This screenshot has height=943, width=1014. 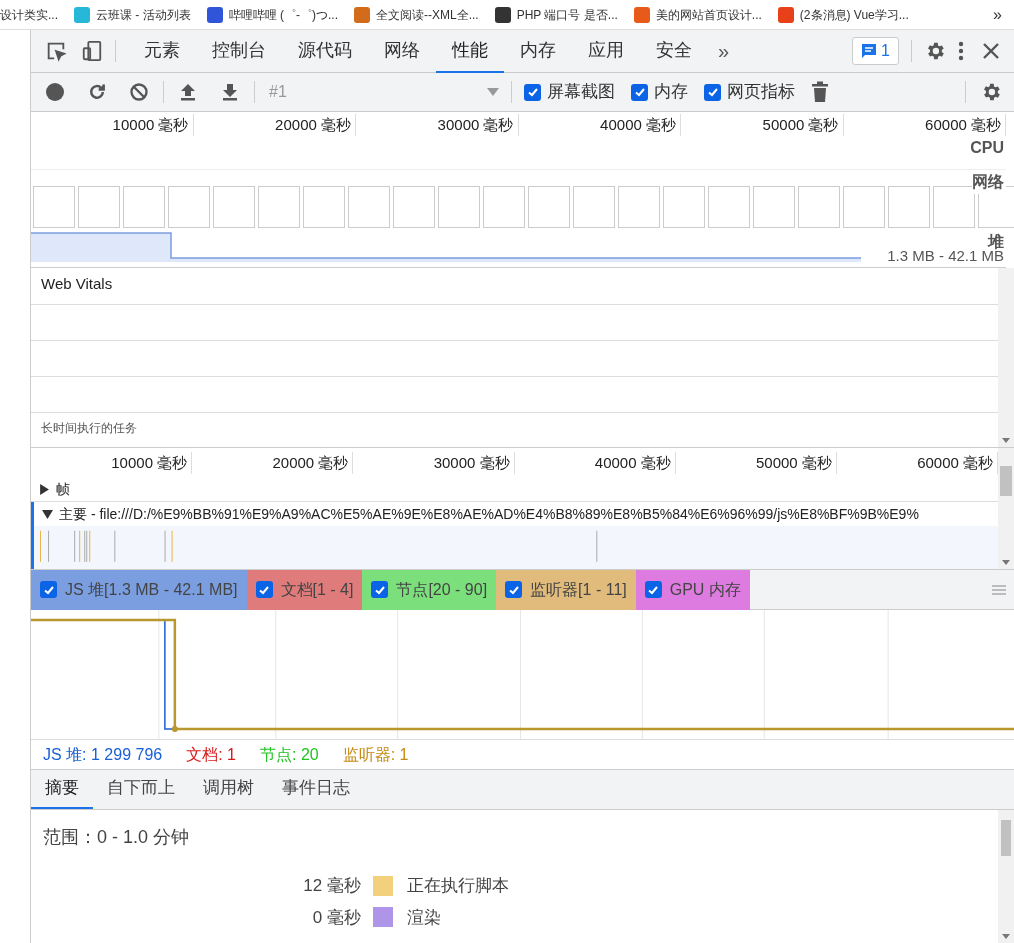 I want to click on counter-legend-item: 节点[20 - 90], so click(x=429, y=589).